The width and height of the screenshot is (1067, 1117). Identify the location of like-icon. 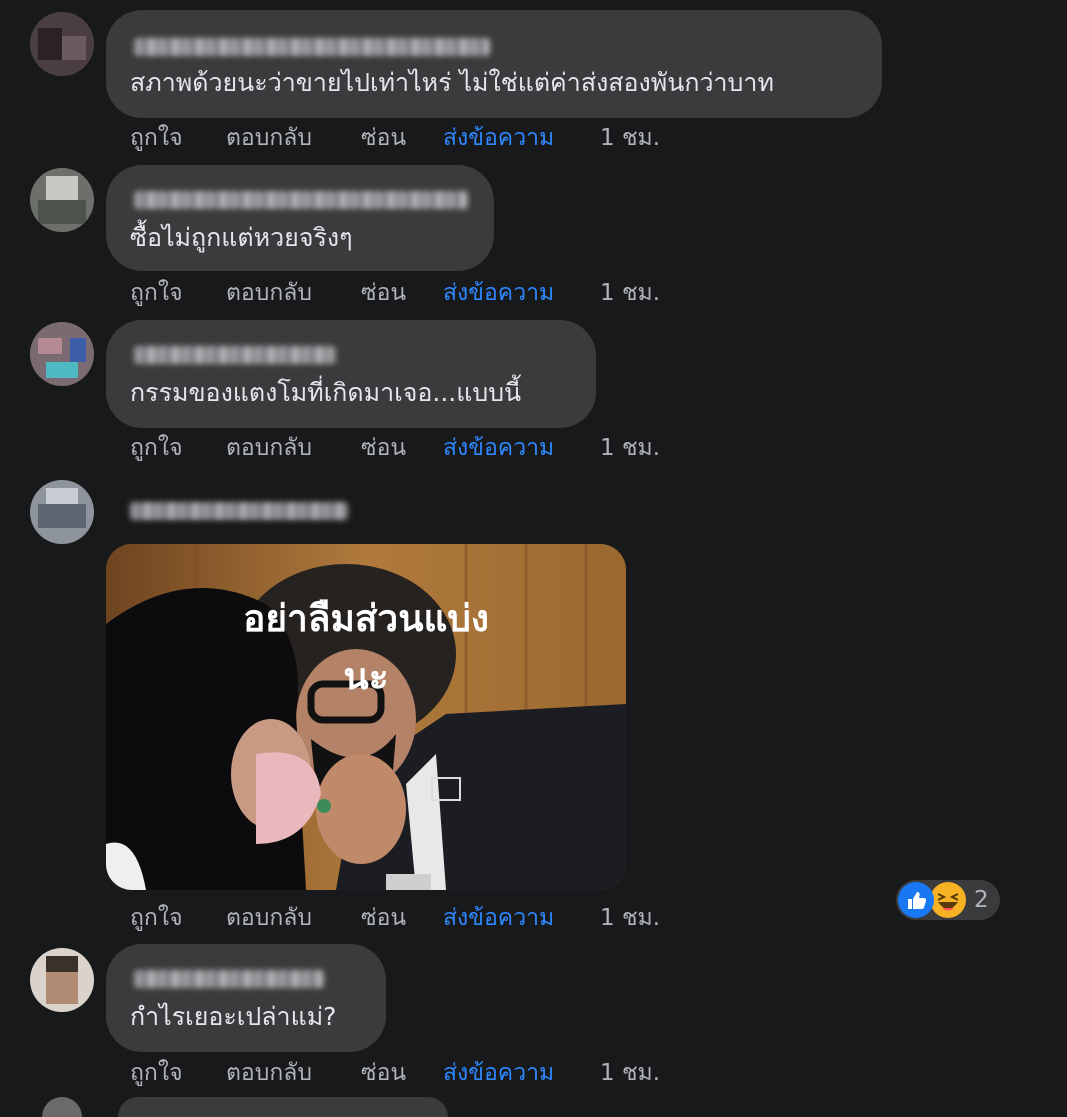
(916, 900).